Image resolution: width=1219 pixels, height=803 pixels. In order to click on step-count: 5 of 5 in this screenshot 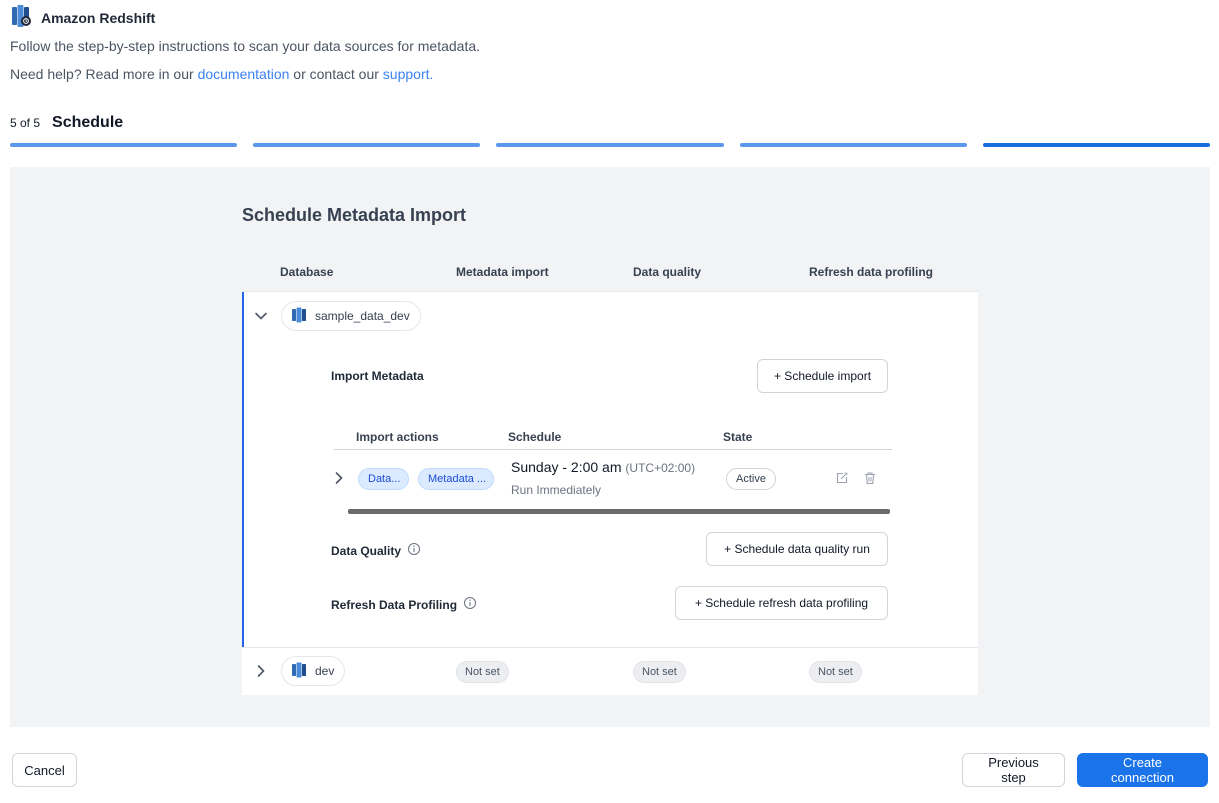, I will do `click(25, 123)`.